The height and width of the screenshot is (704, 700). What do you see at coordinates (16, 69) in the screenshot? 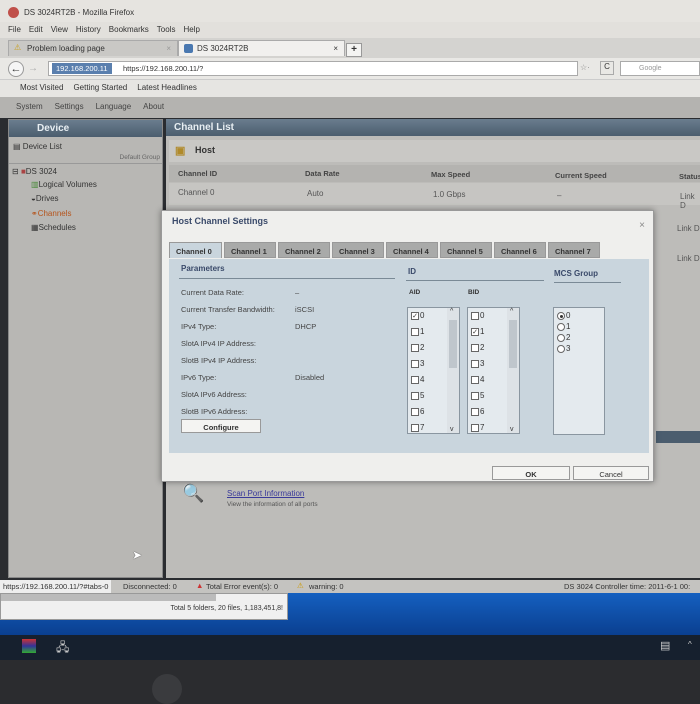
I see `back-button: ←` at bounding box center [16, 69].